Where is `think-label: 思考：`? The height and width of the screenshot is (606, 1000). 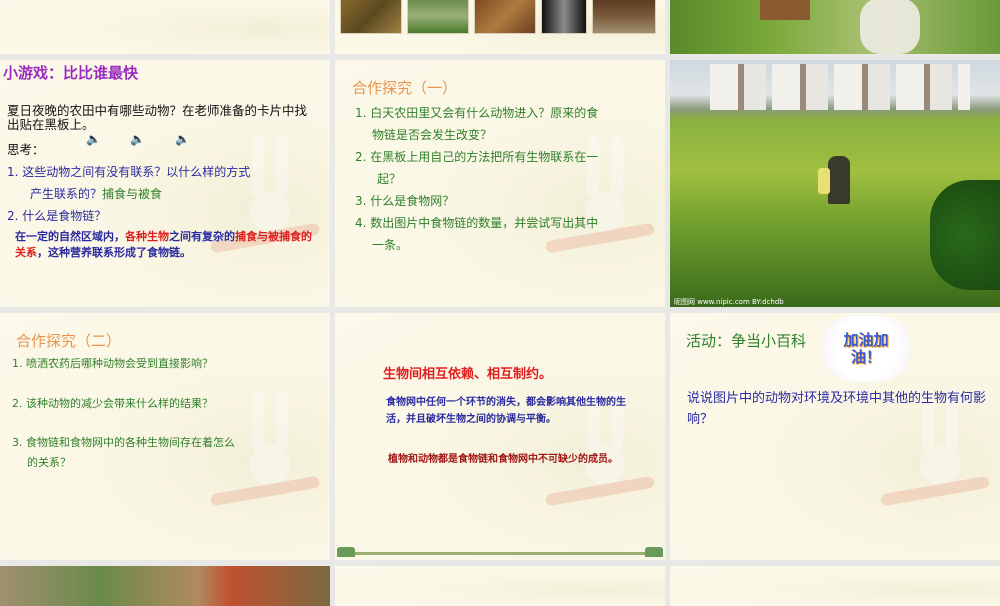
think-label: 思考： is located at coordinates (26, 149).